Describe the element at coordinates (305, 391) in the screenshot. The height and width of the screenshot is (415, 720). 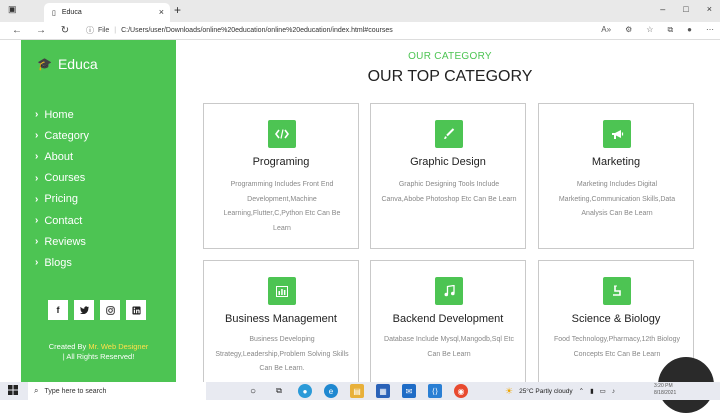
I see `chrome-icon: ●` at that location.